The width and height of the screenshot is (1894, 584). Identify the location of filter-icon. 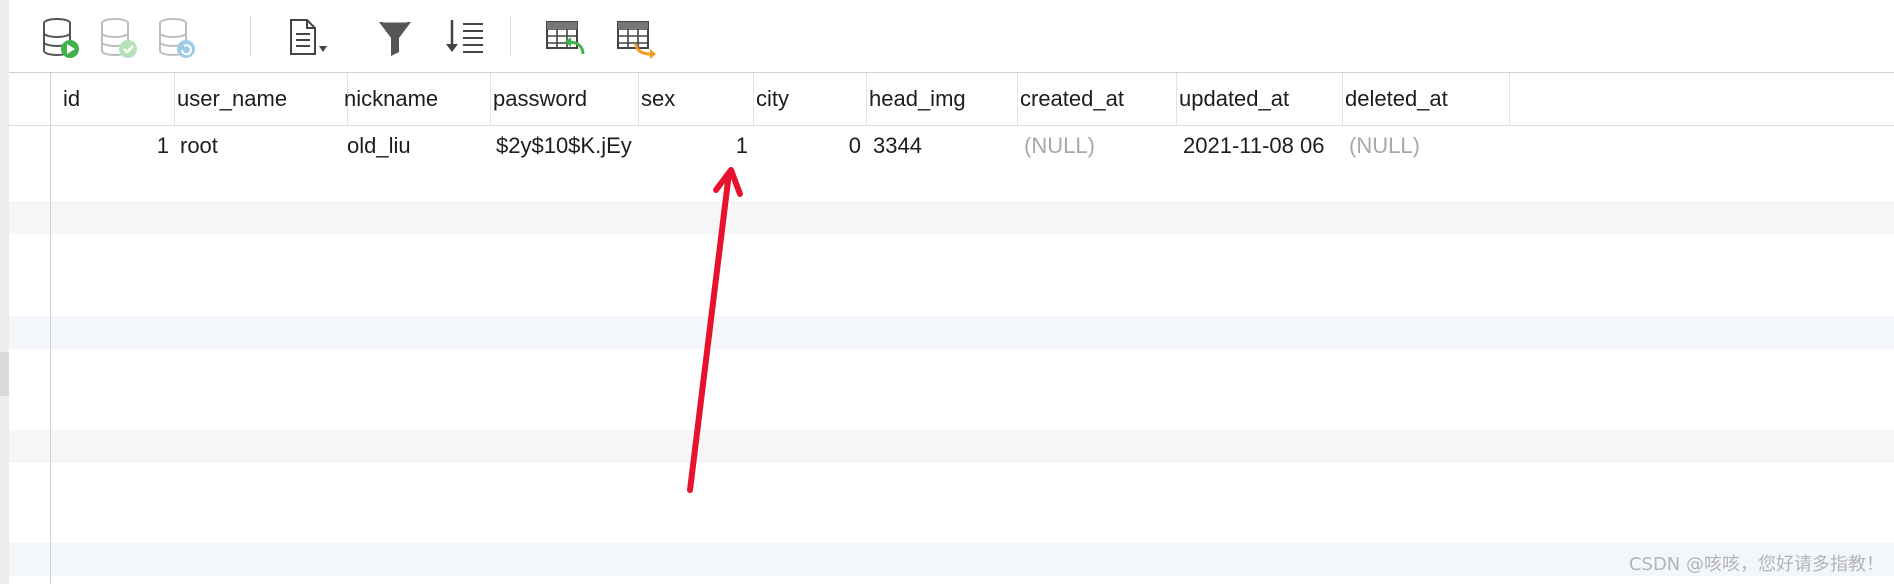
(397, 38).